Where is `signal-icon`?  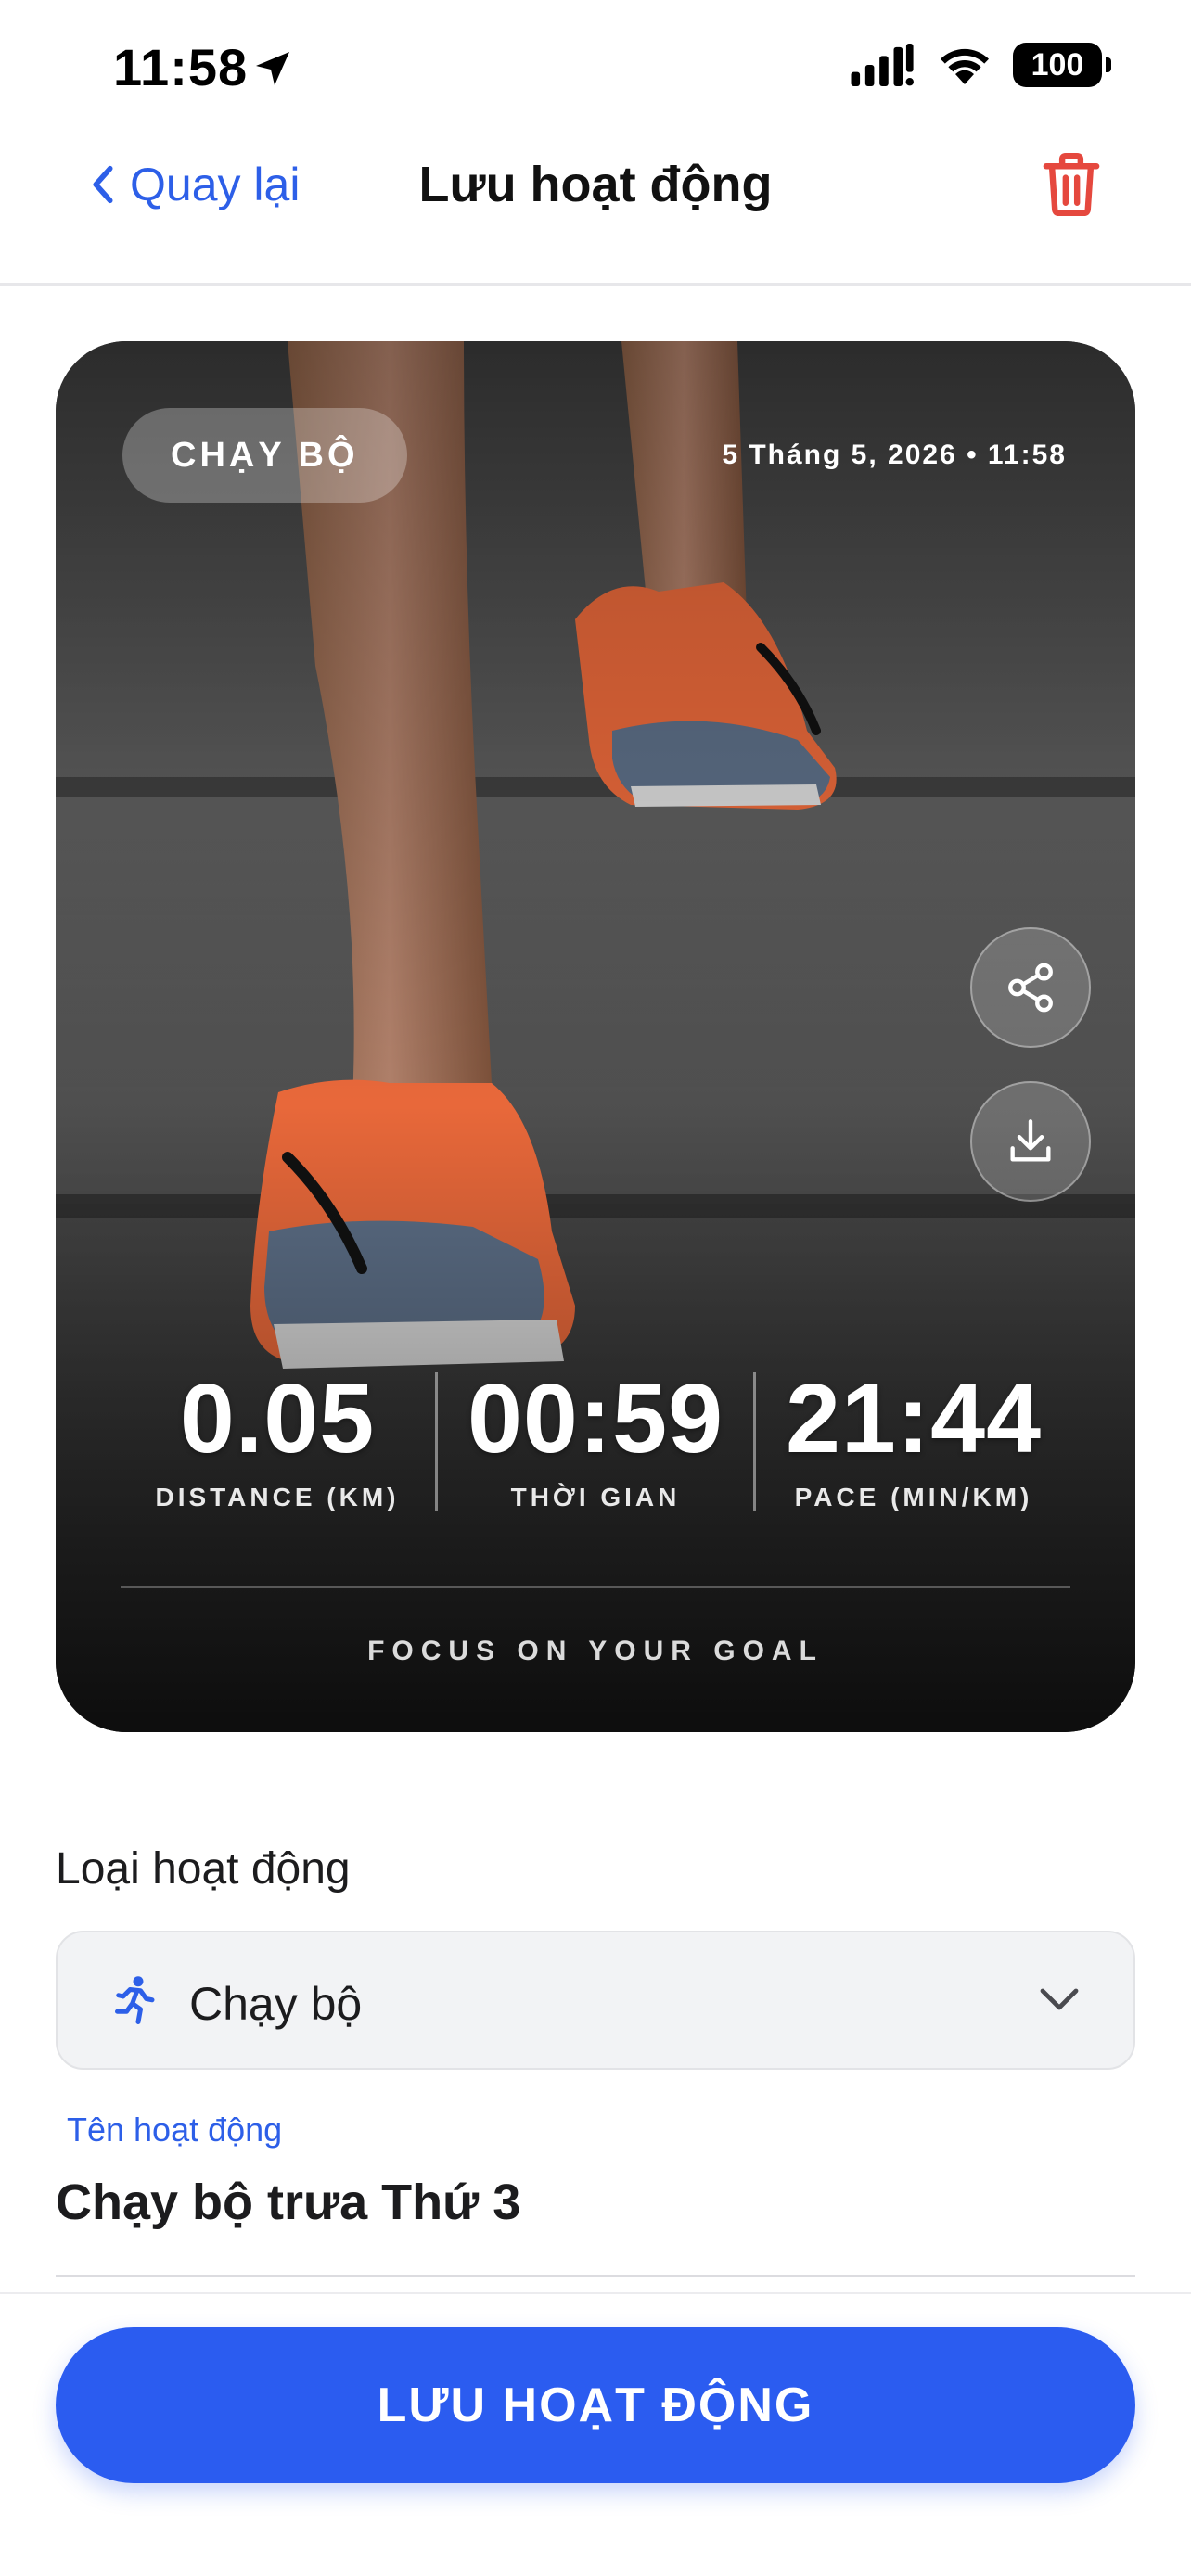 signal-icon is located at coordinates (882, 65).